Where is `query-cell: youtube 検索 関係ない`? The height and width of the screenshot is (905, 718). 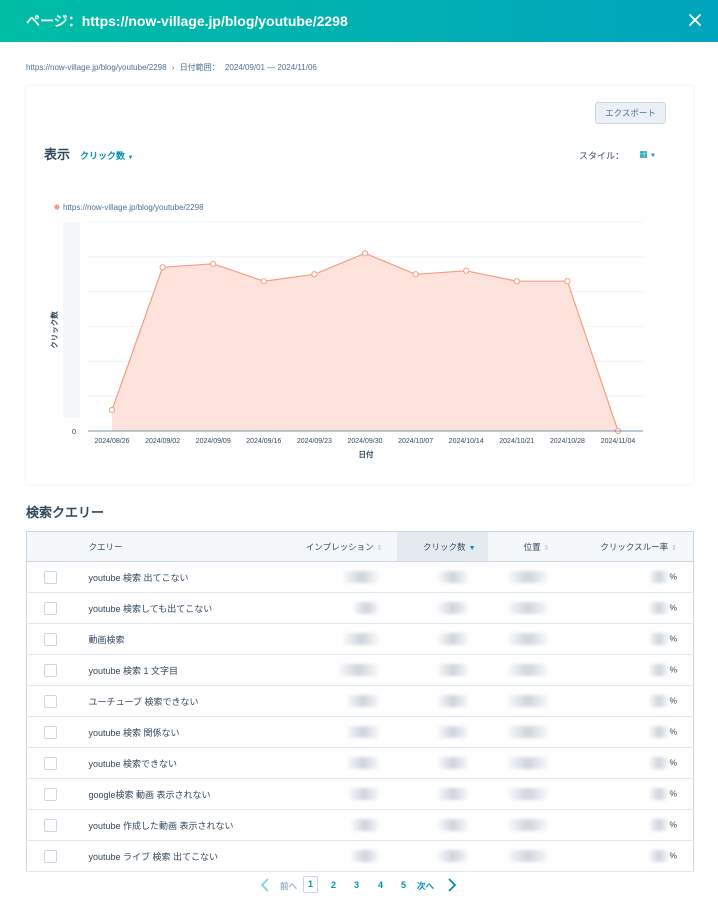
query-cell: youtube 検索 関係ない is located at coordinates (176, 732).